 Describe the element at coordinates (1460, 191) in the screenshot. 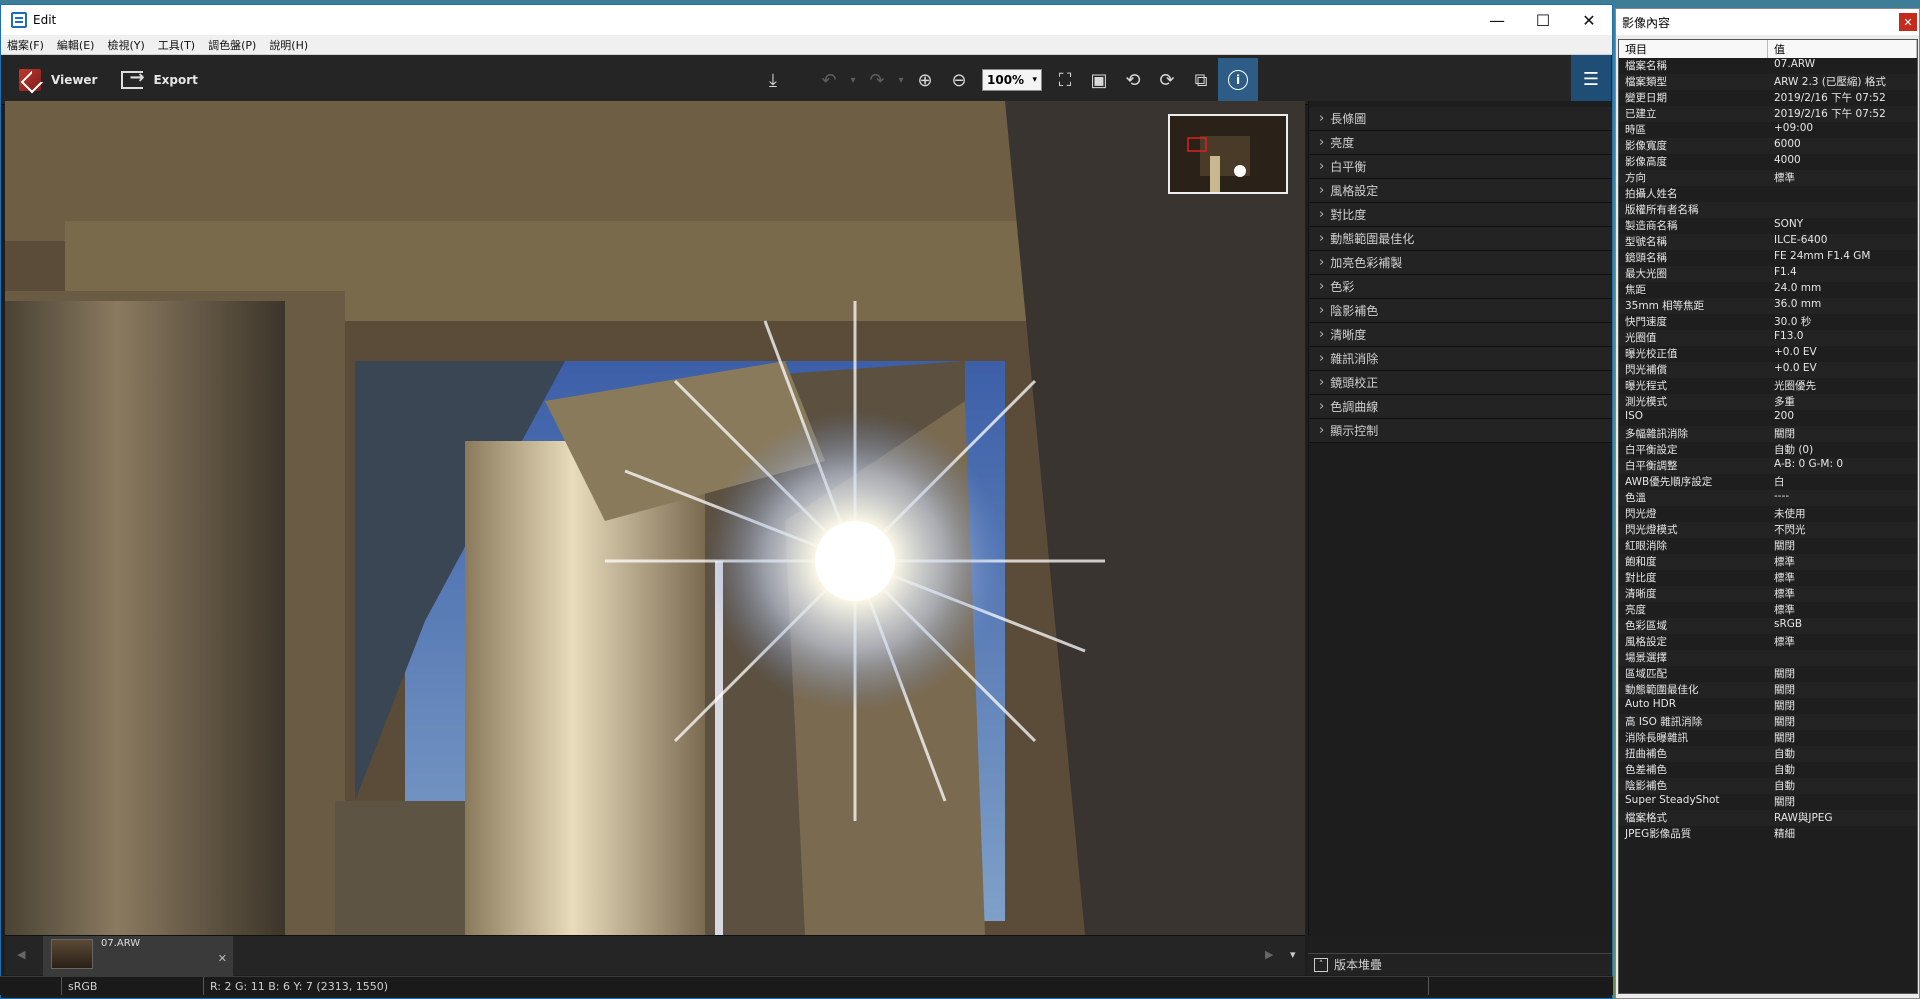

I see `adjust-creative-style: › 風格設定` at that location.